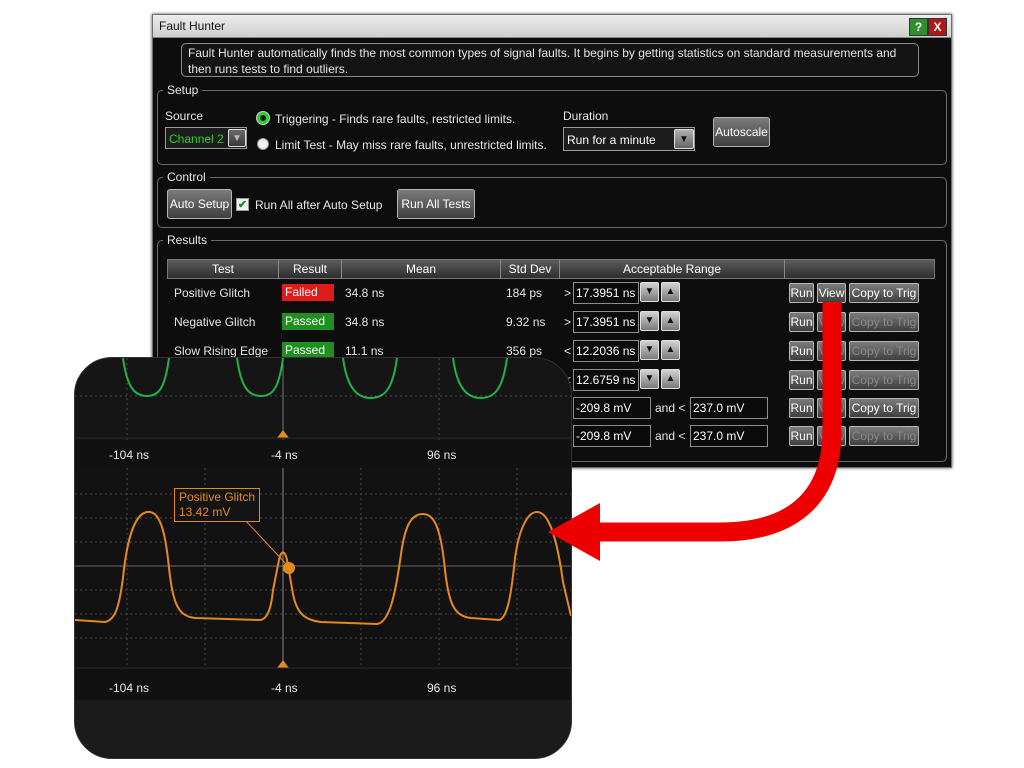 This screenshot has width=1024, height=768. What do you see at coordinates (263, 118) in the screenshot?
I see `triggering-radio` at bounding box center [263, 118].